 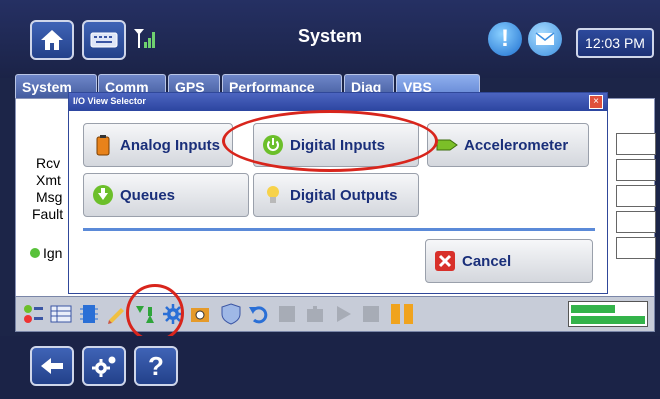 I want to click on digital-outputs-button: Digital Outputs, so click(x=336, y=195).